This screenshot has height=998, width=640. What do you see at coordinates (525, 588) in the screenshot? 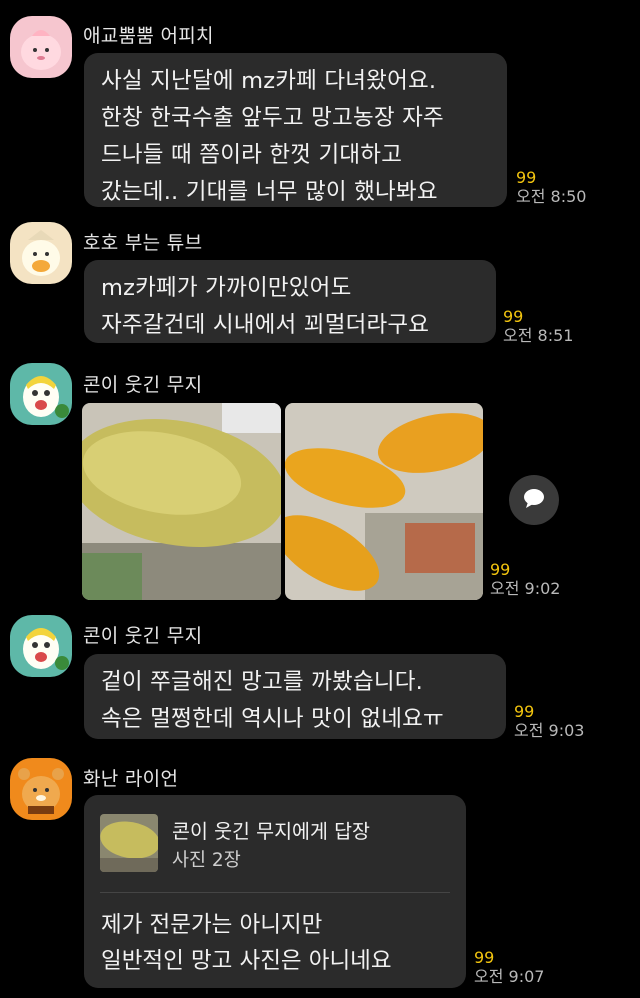
I see `timestamp: 오전 9:02` at bounding box center [525, 588].